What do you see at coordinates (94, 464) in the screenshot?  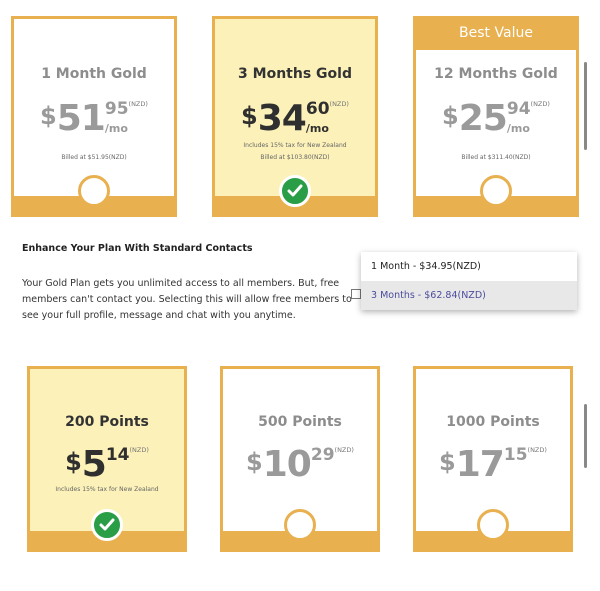 I see `price-integer: 5` at bounding box center [94, 464].